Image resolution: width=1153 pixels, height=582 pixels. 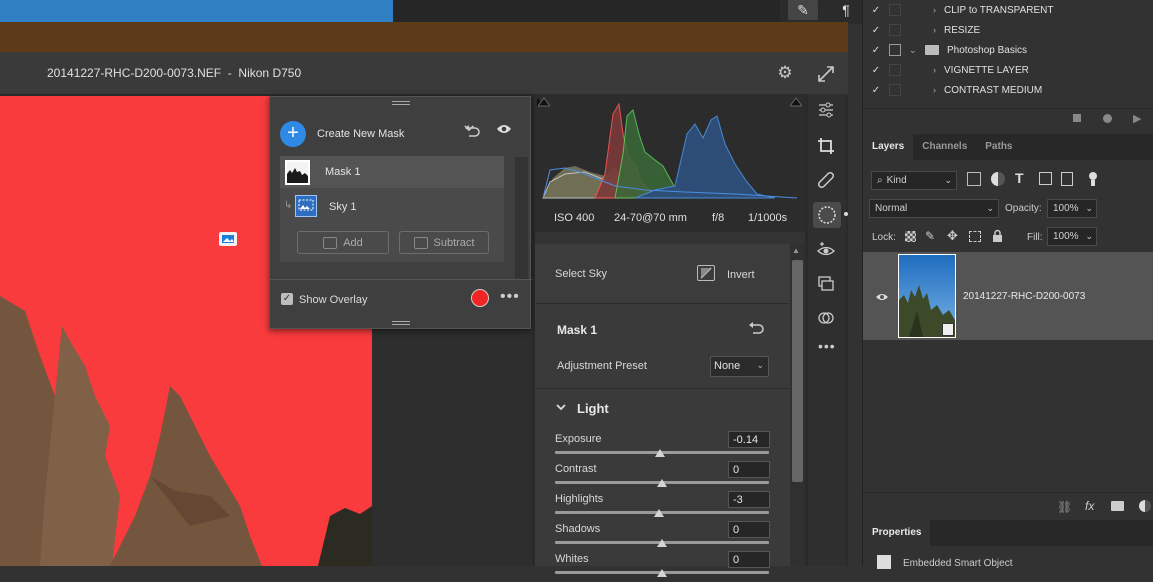 I want to click on filter-pixel-icon, so click(x=974, y=179).